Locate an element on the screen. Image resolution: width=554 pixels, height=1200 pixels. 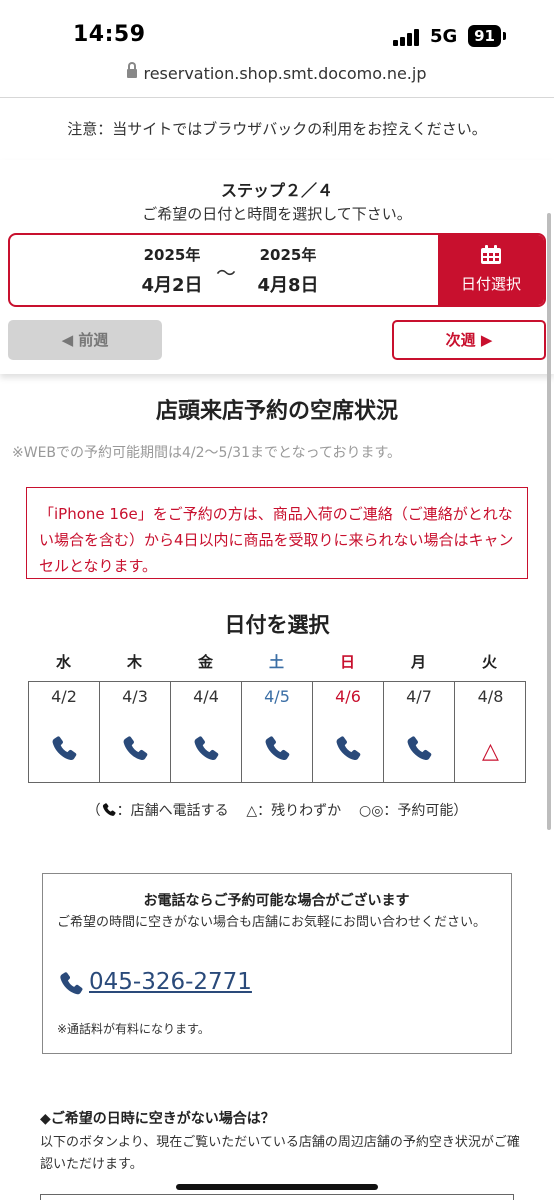
no-availability-heading: ◆ご希望の日時に空きがない場合は？ is located at coordinates (157, 1119).